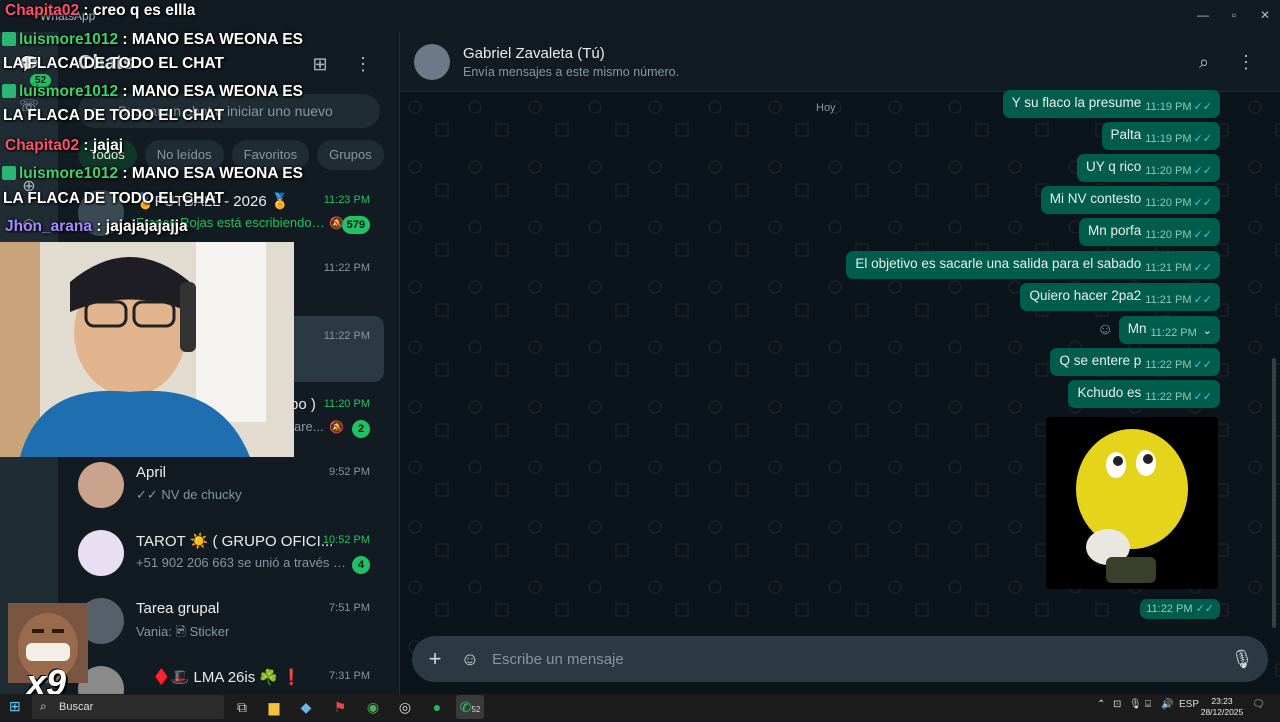  What do you see at coordinates (1076, 102) in the screenshot?
I see `message-text: Y su flaco la presume` at bounding box center [1076, 102].